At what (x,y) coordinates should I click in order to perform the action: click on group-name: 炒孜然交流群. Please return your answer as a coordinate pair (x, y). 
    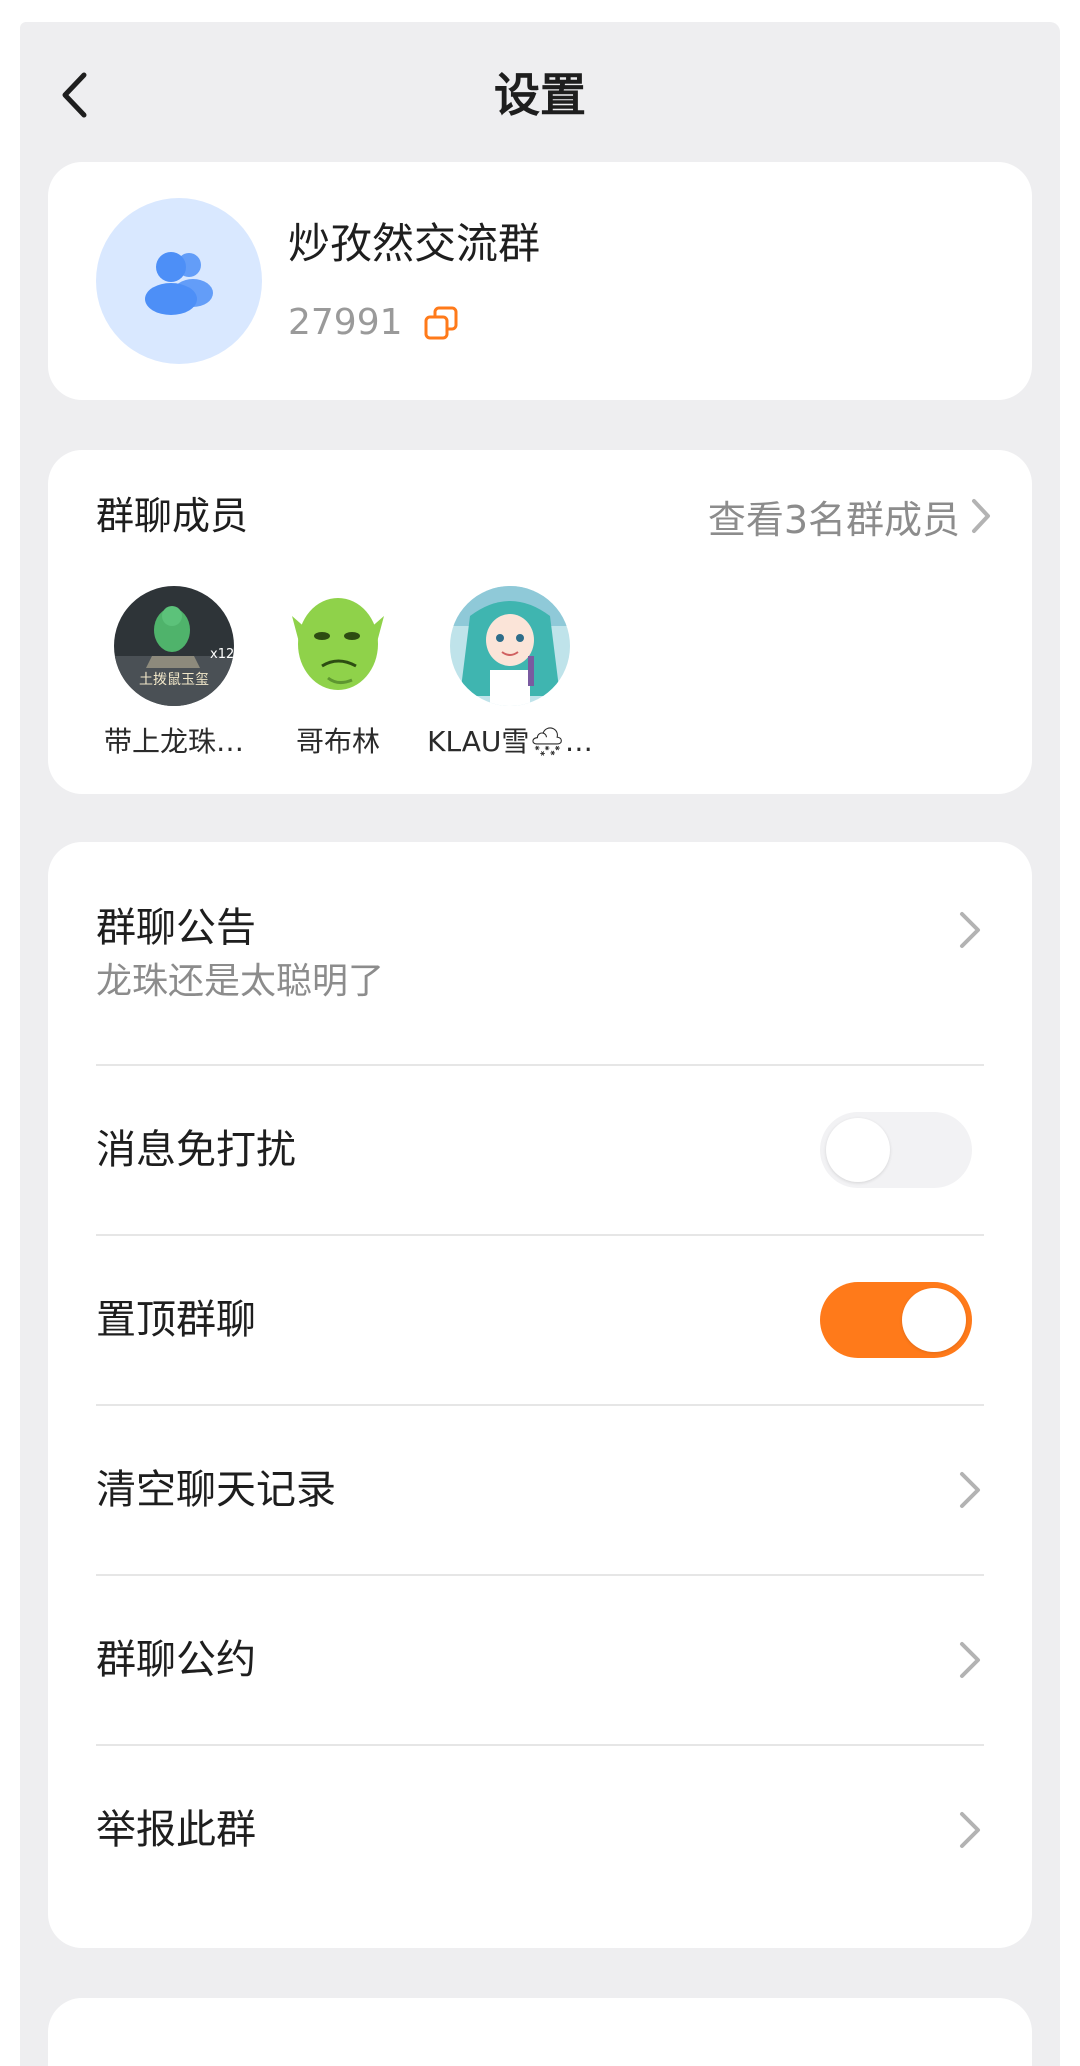
    Looking at the image, I should click on (414, 243).